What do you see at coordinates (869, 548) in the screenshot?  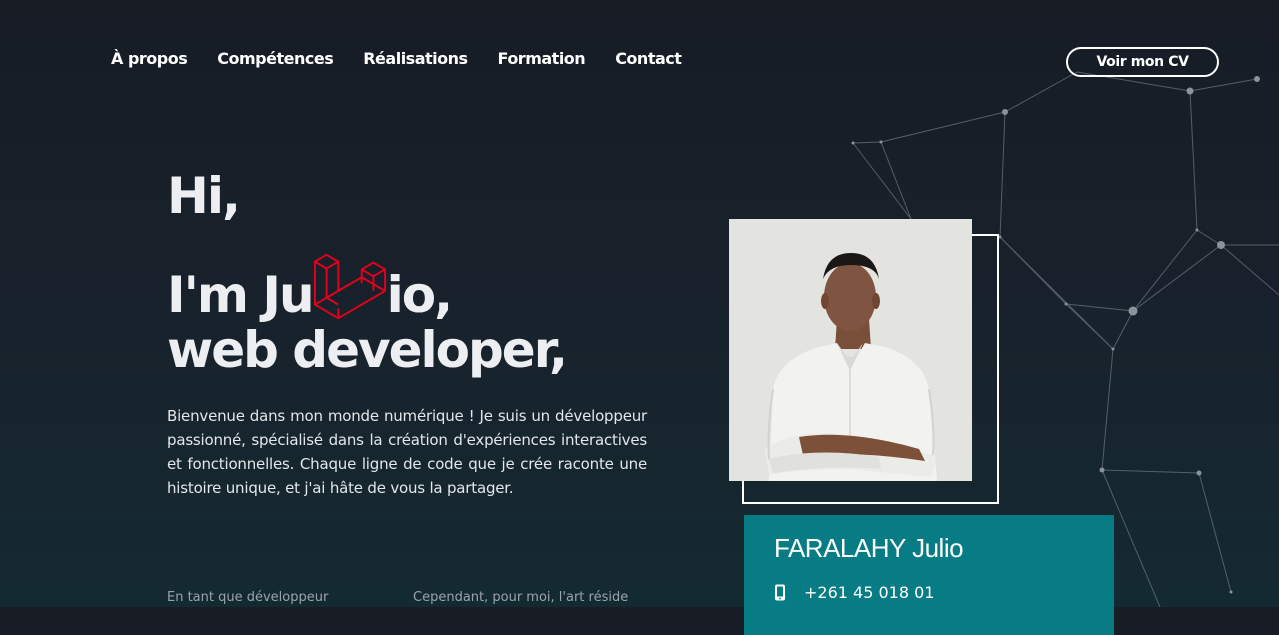 I see `profile-name: FARALAHY Julio` at bounding box center [869, 548].